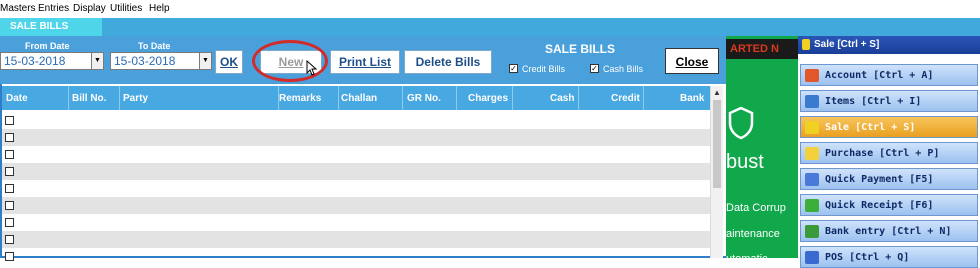 This screenshot has width=980, height=268. I want to click on side-item-payment: Quick Payment [F5], so click(889, 179).